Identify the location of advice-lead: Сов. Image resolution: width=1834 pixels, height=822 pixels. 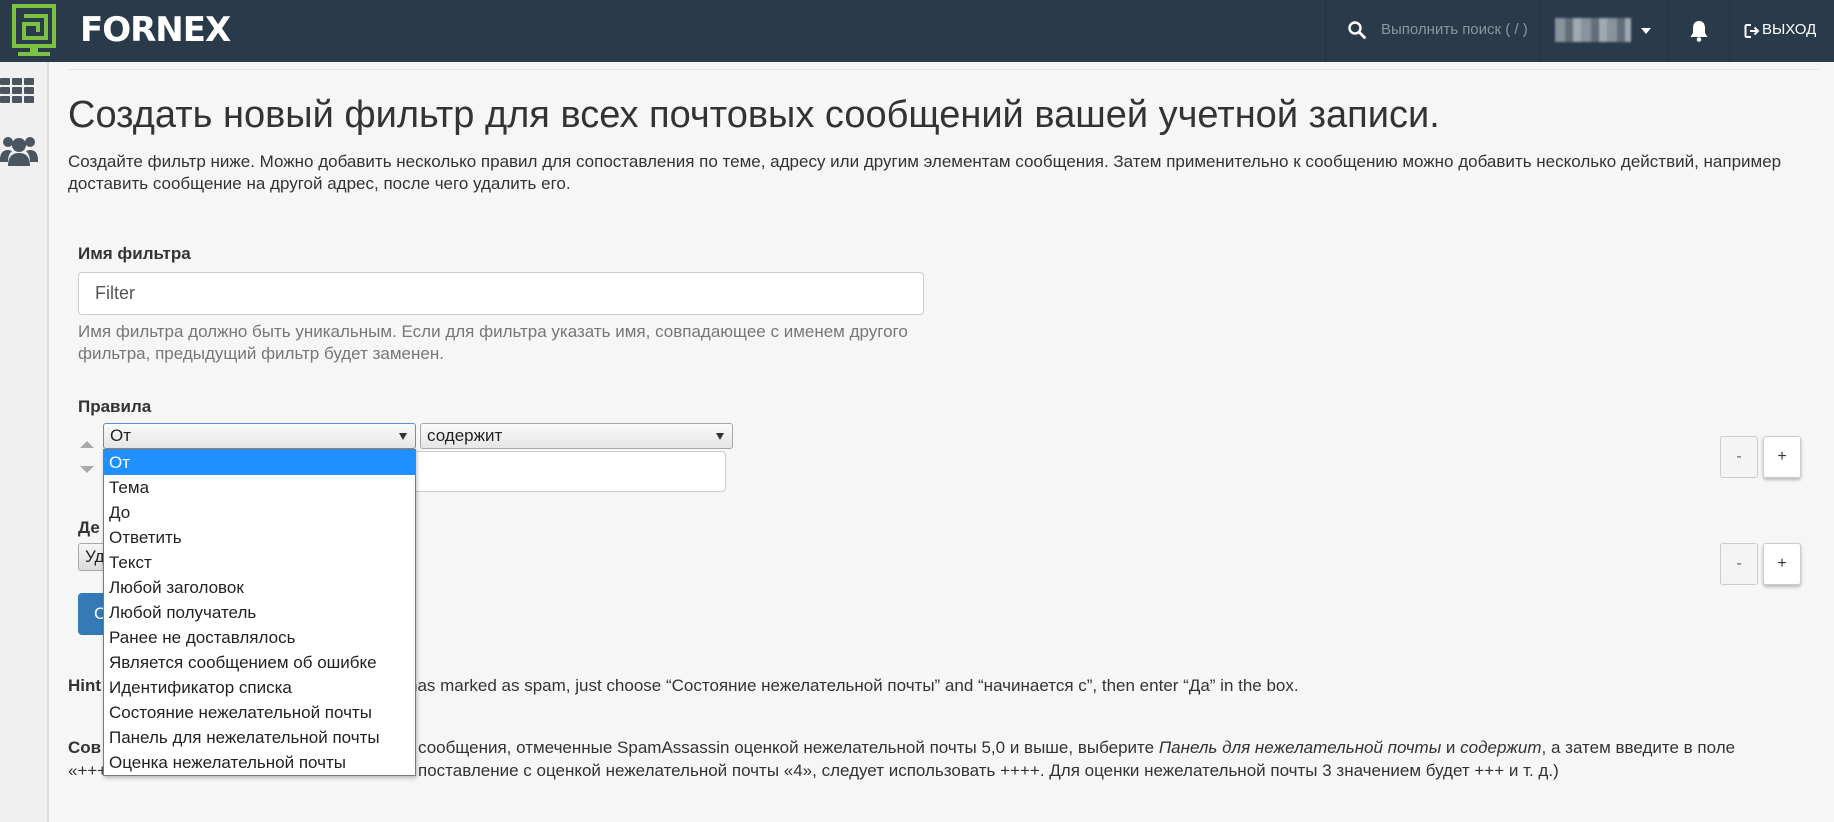
(85, 747).